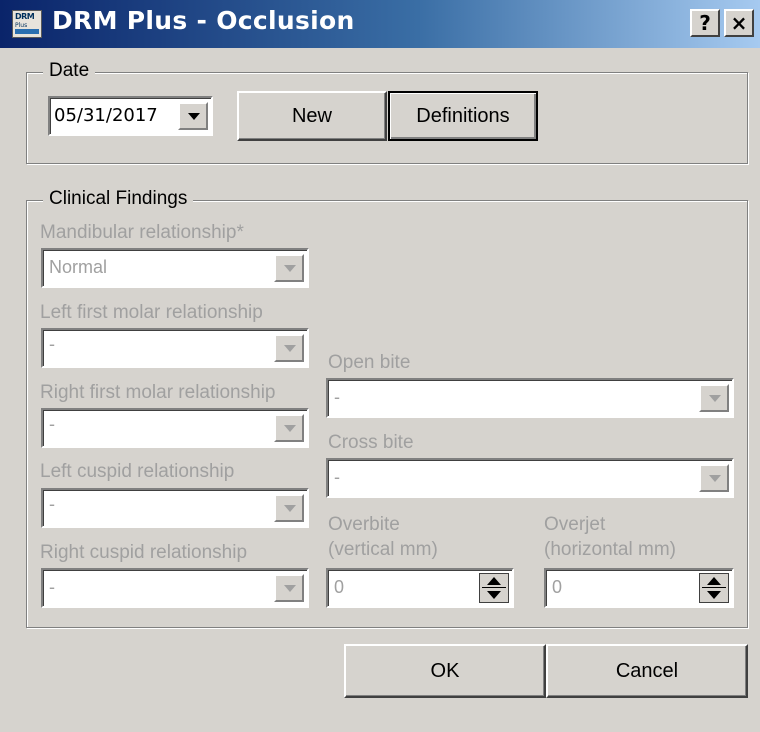 This screenshot has width=760, height=732. Describe the element at coordinates (203, 20) in the screenshot. I see `window-title: DRM Plus - Occlusion` at that location.